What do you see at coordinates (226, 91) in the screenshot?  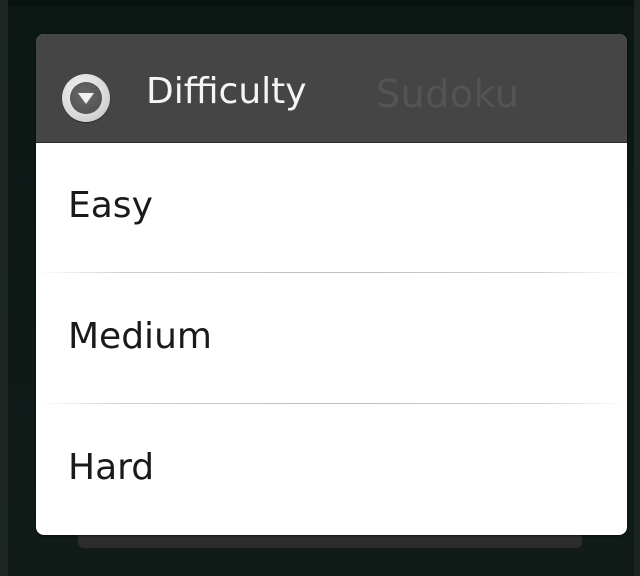 I see `dialog-title: Difficulty` at bounding box center [226, 91].